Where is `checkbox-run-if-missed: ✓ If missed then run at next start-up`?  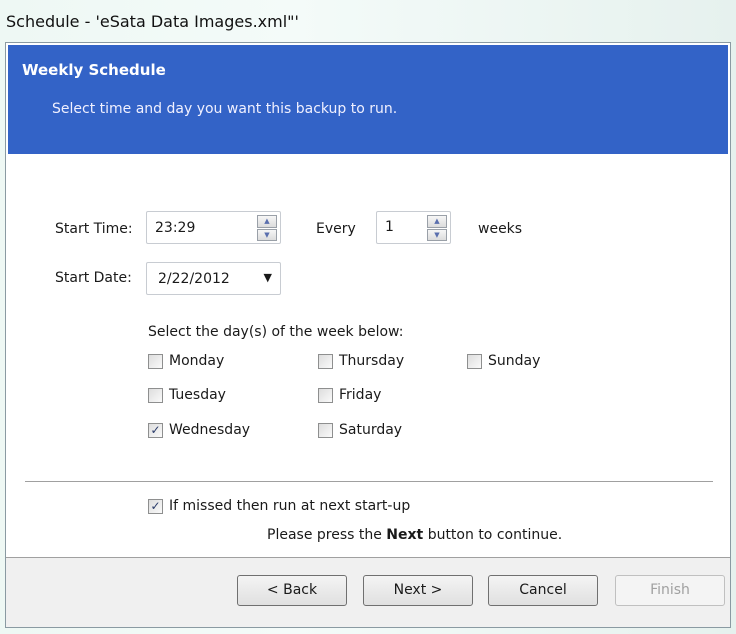 checkbox-run-if-missed: ✓ If missed then run at next start-up is located at coordinates (279, 506).